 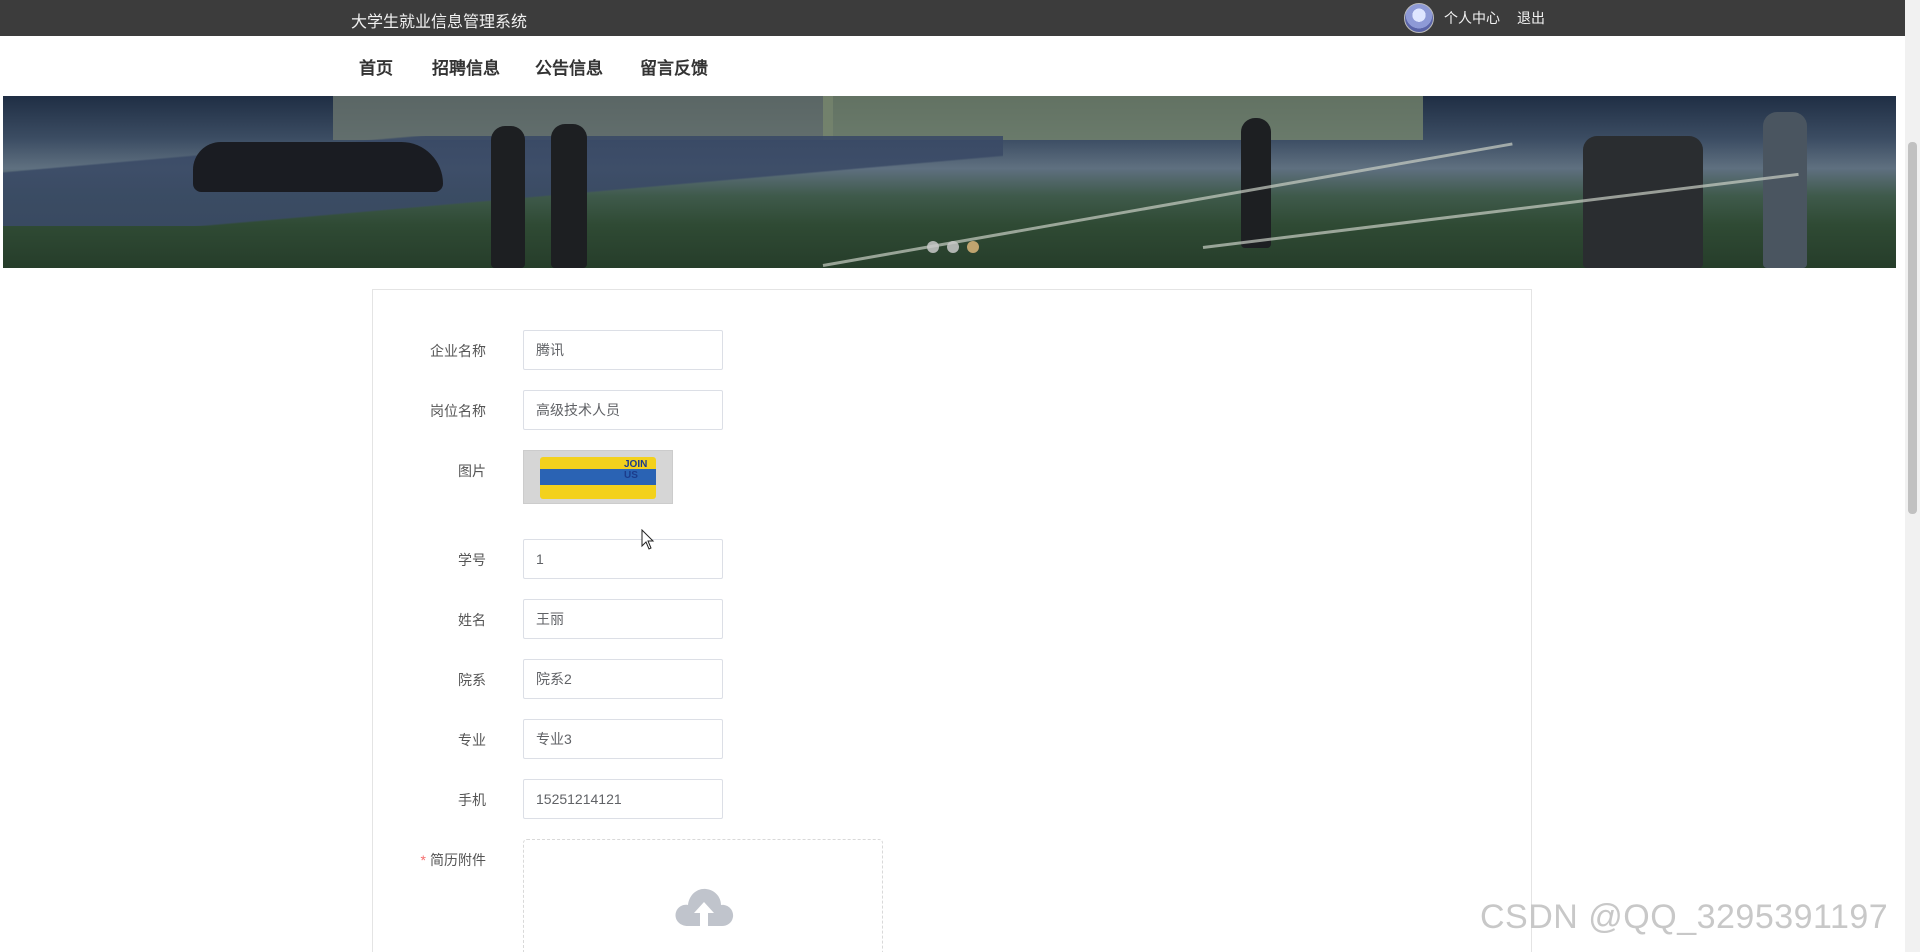 I want to click on poster-image: JOIN US, so click(x=598, y=478).